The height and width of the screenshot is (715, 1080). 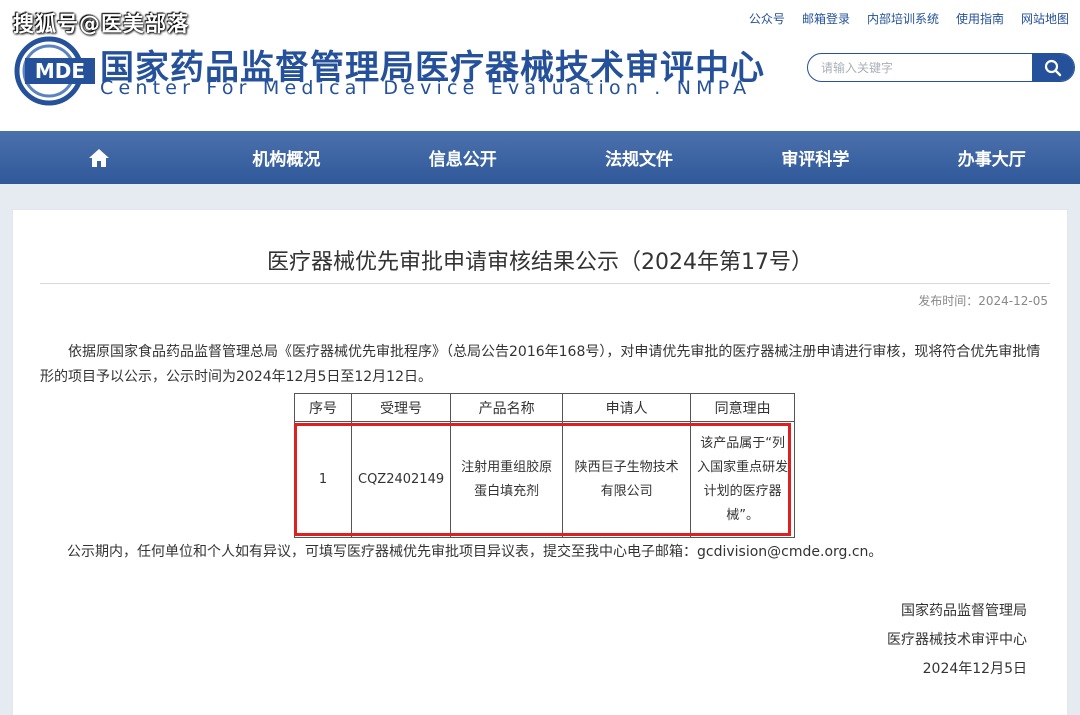 I want to click on home-icon, so click(x=99, y=157).